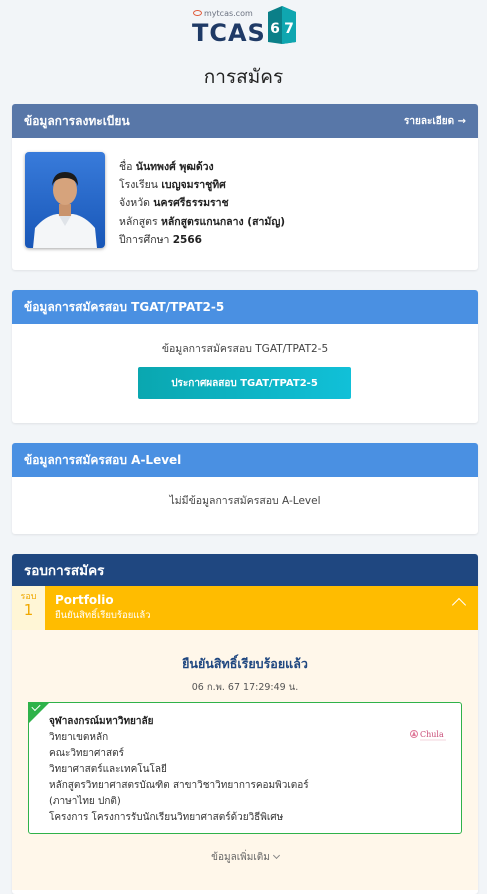  What do you see at coordinates (77, 120) in the screenshot?
I see `registration-title: ข้อมูลการลงทะเบียน` at bounding box center [77, 120].